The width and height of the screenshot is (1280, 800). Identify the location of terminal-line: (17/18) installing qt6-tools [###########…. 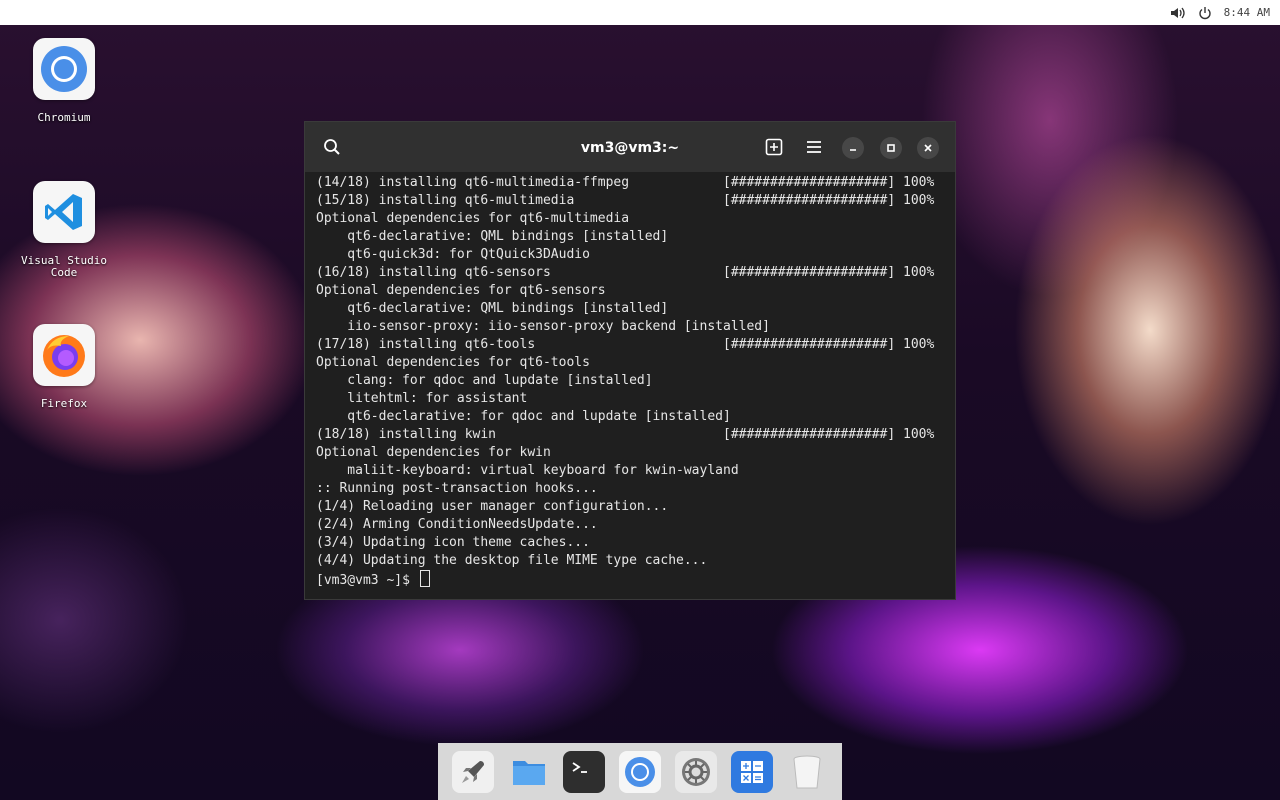
(631, 345).